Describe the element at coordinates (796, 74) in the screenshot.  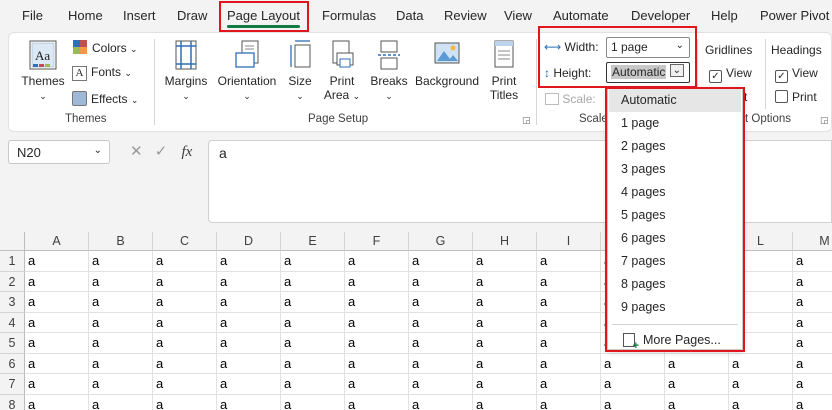
I see `headings-view-checkbox: ✓ View` at that location.